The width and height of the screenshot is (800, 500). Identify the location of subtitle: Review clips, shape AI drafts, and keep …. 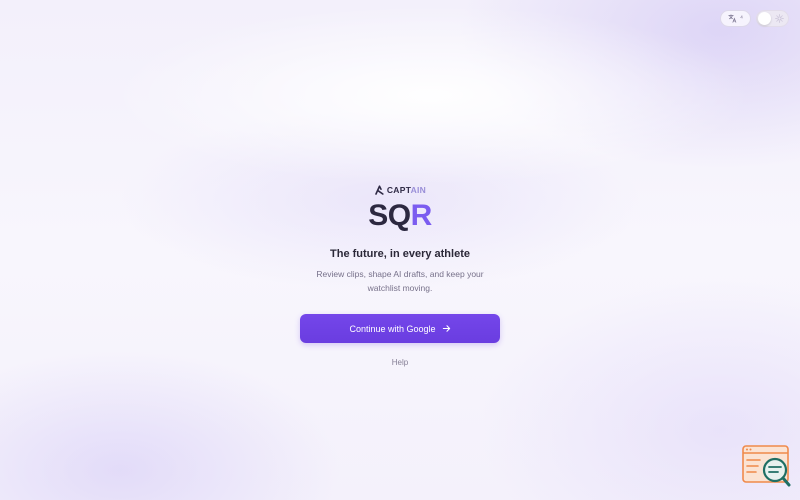
(400, 281).